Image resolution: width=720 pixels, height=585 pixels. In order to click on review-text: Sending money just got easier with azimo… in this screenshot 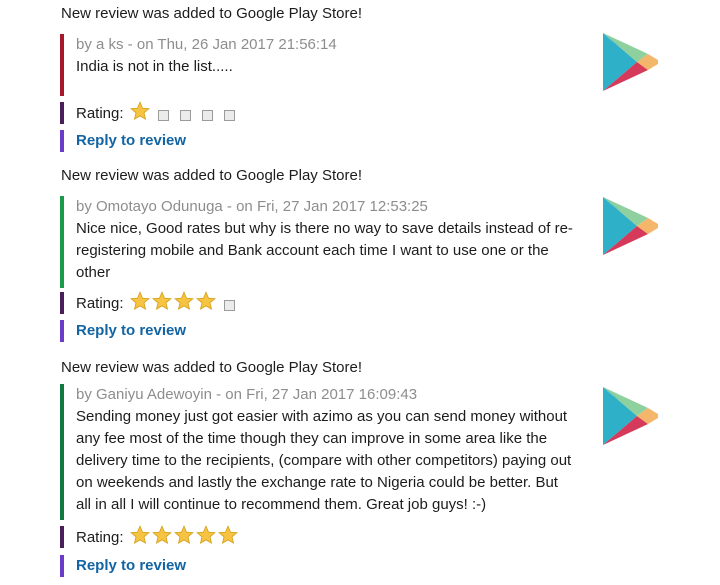, I will do `click(324, 460)`.